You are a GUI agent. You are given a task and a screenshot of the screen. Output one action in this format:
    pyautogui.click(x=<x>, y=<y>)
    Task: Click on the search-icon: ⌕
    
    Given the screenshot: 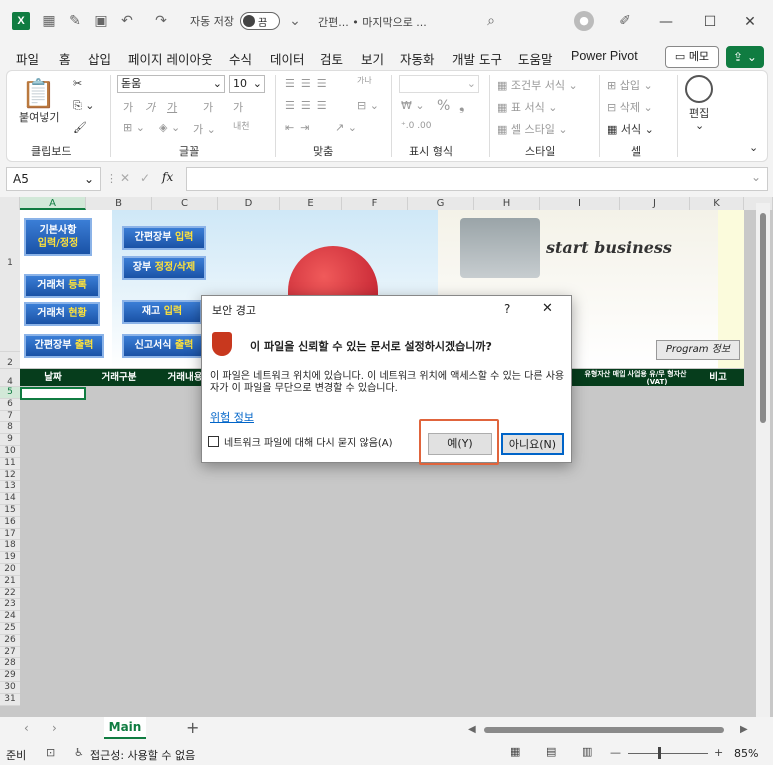 What is the action you would take?
    pyautogui.click(x=491, y=21)
    